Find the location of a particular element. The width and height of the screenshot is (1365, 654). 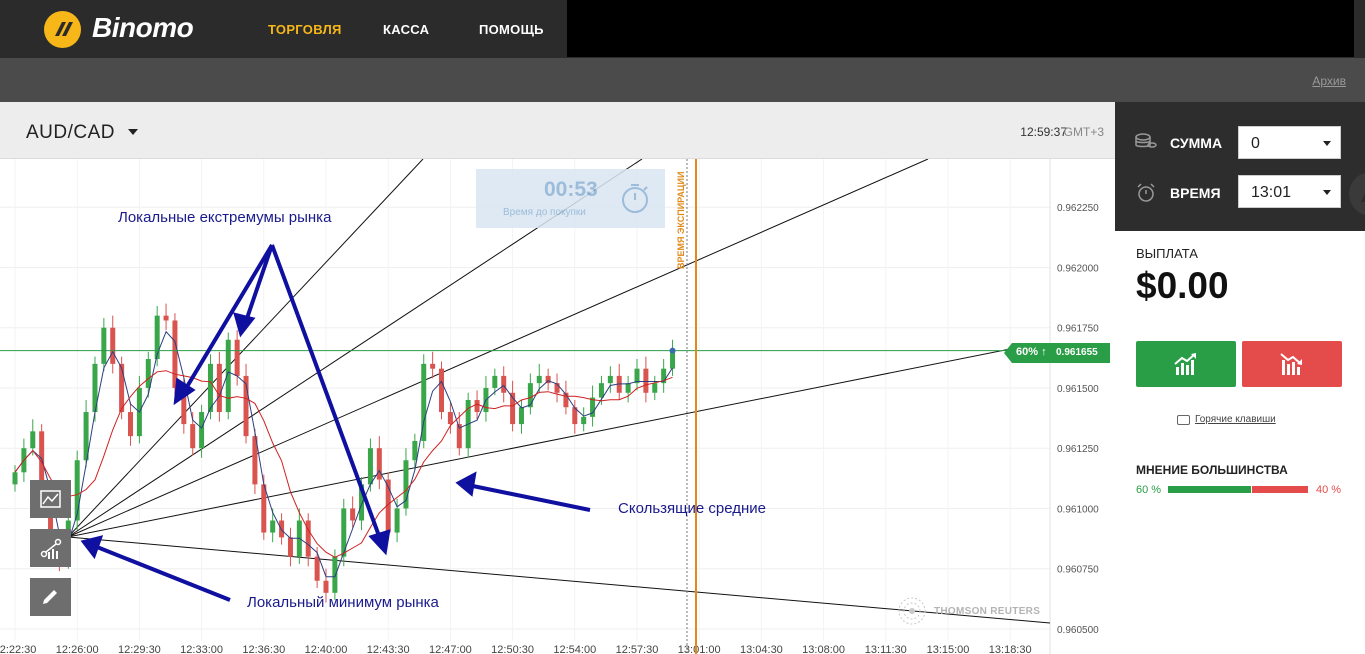

time-select: 13:01 is located at coordinates (1289, 191).